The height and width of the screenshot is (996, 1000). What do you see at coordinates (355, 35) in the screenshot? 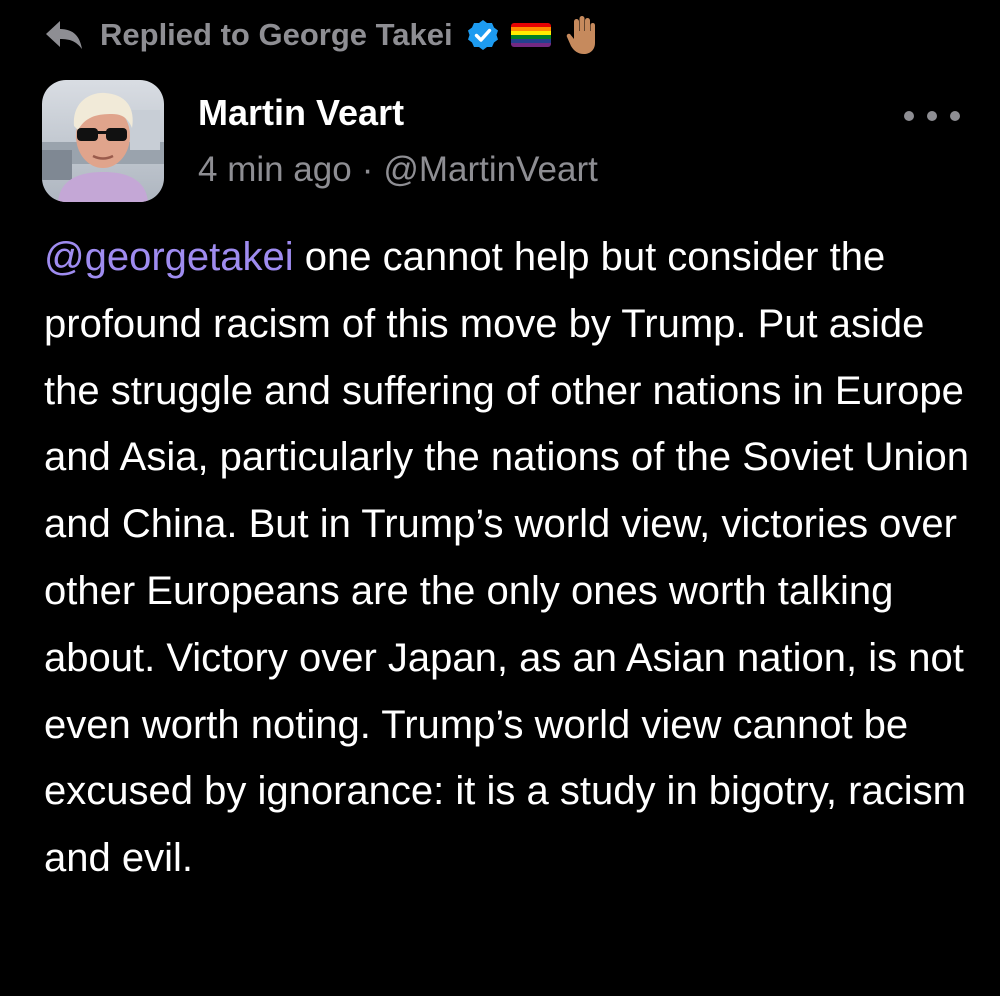
I see `reply-target-name: George Takei` at bounding box center [355, 35].